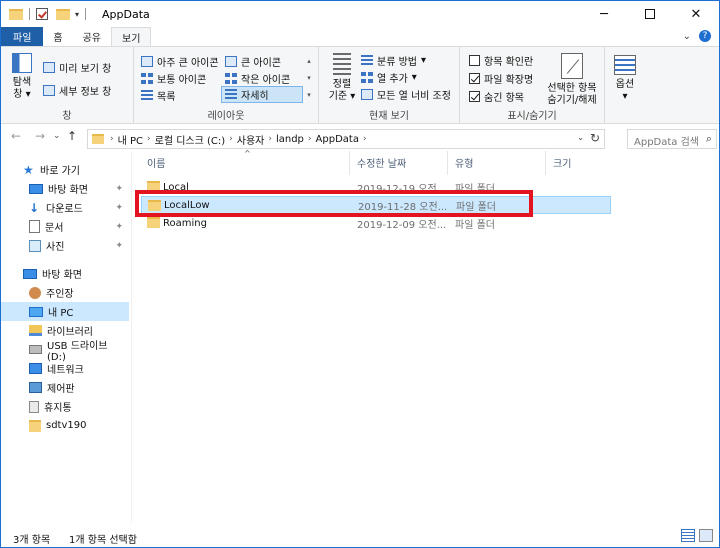 This screenshot has height=548, width=720. I want to click on search-icon: ⌕, so click(708, 138).